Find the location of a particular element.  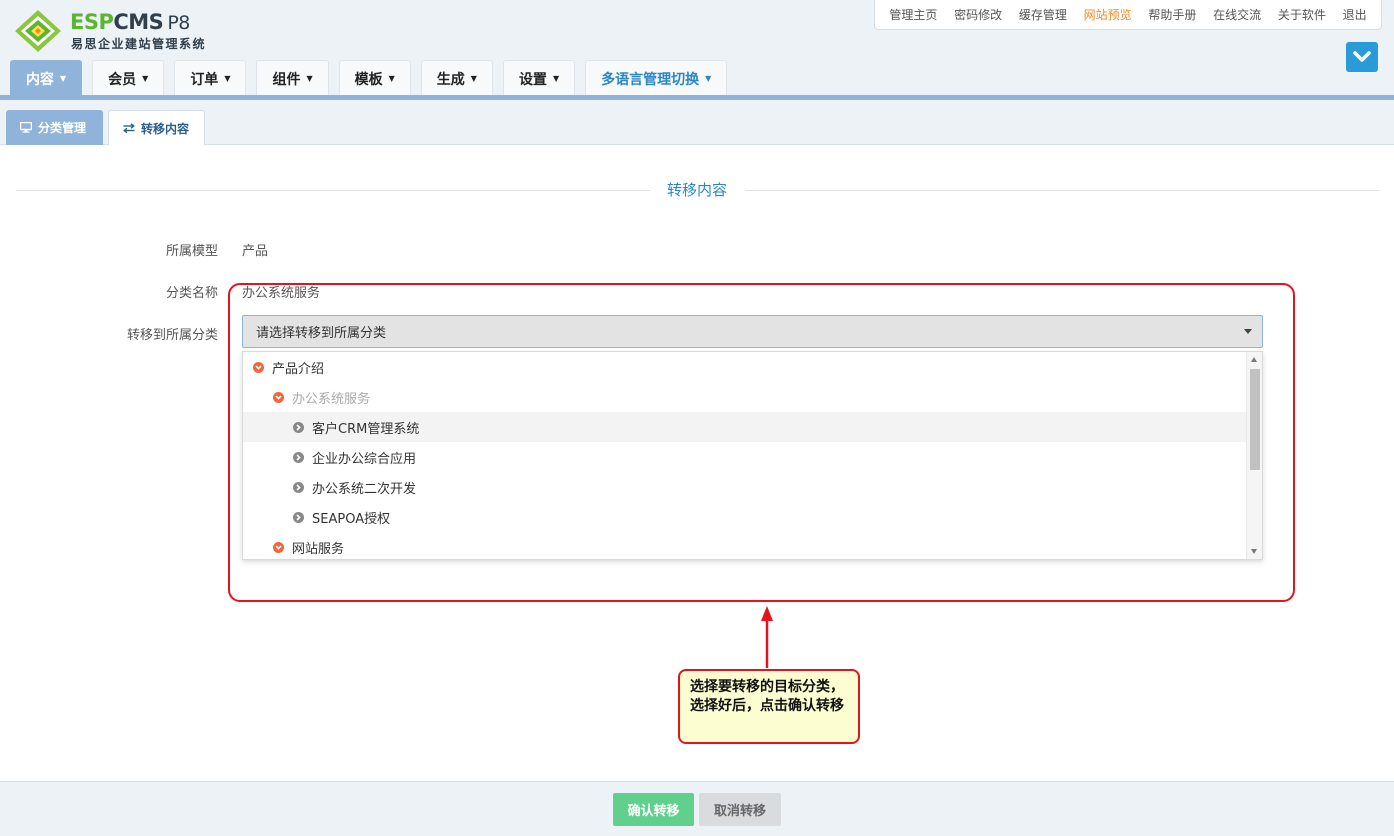

footer-bar: 确认转移 取消转移 is located at coordinates (697, 808).